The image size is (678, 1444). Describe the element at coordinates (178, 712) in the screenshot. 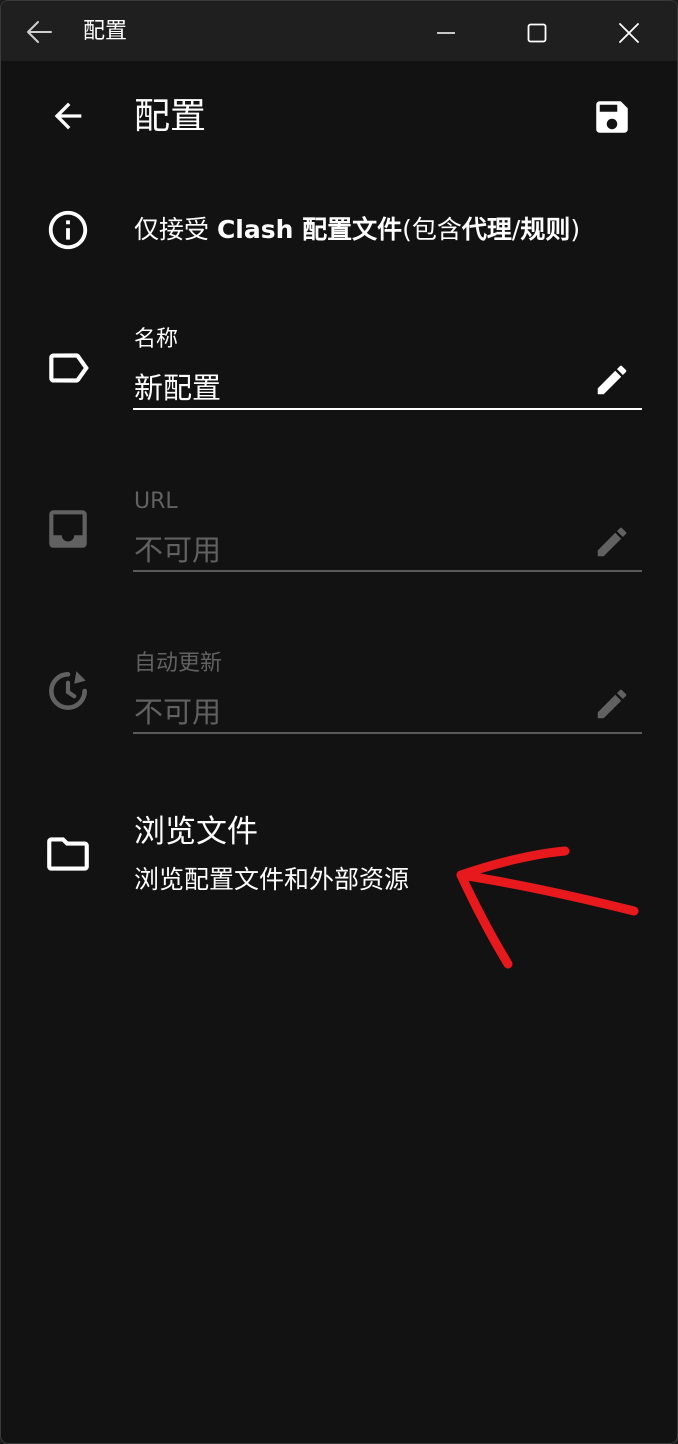

I see `auto-update-value: 不可用` at that location.